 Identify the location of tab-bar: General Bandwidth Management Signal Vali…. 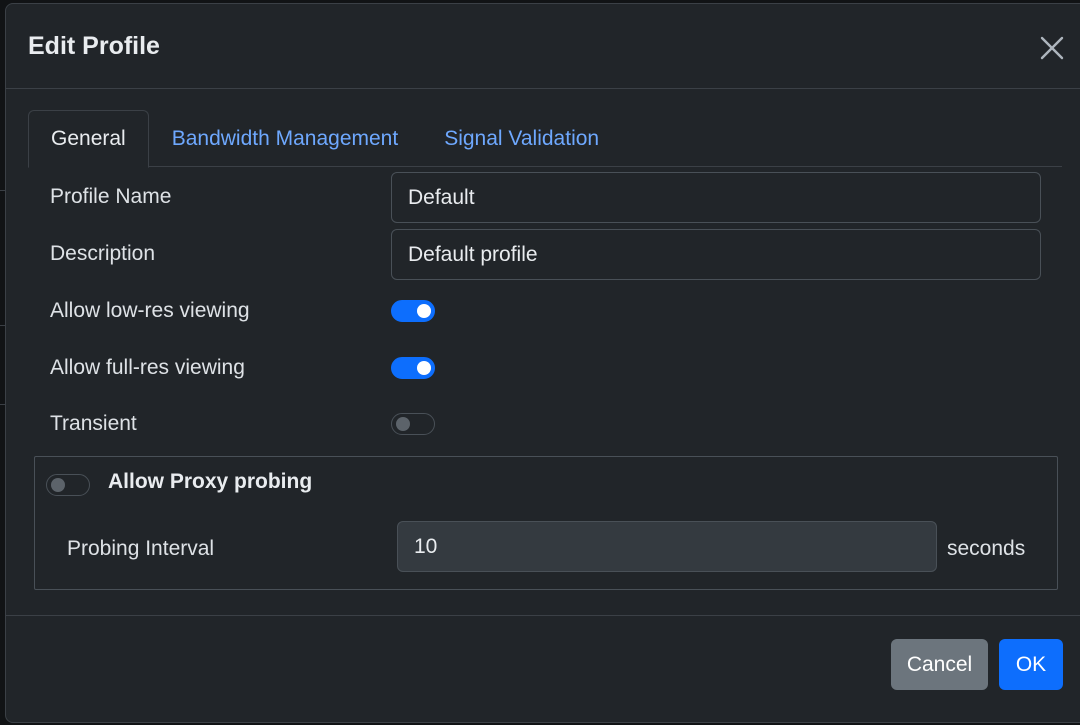
(545, 139).